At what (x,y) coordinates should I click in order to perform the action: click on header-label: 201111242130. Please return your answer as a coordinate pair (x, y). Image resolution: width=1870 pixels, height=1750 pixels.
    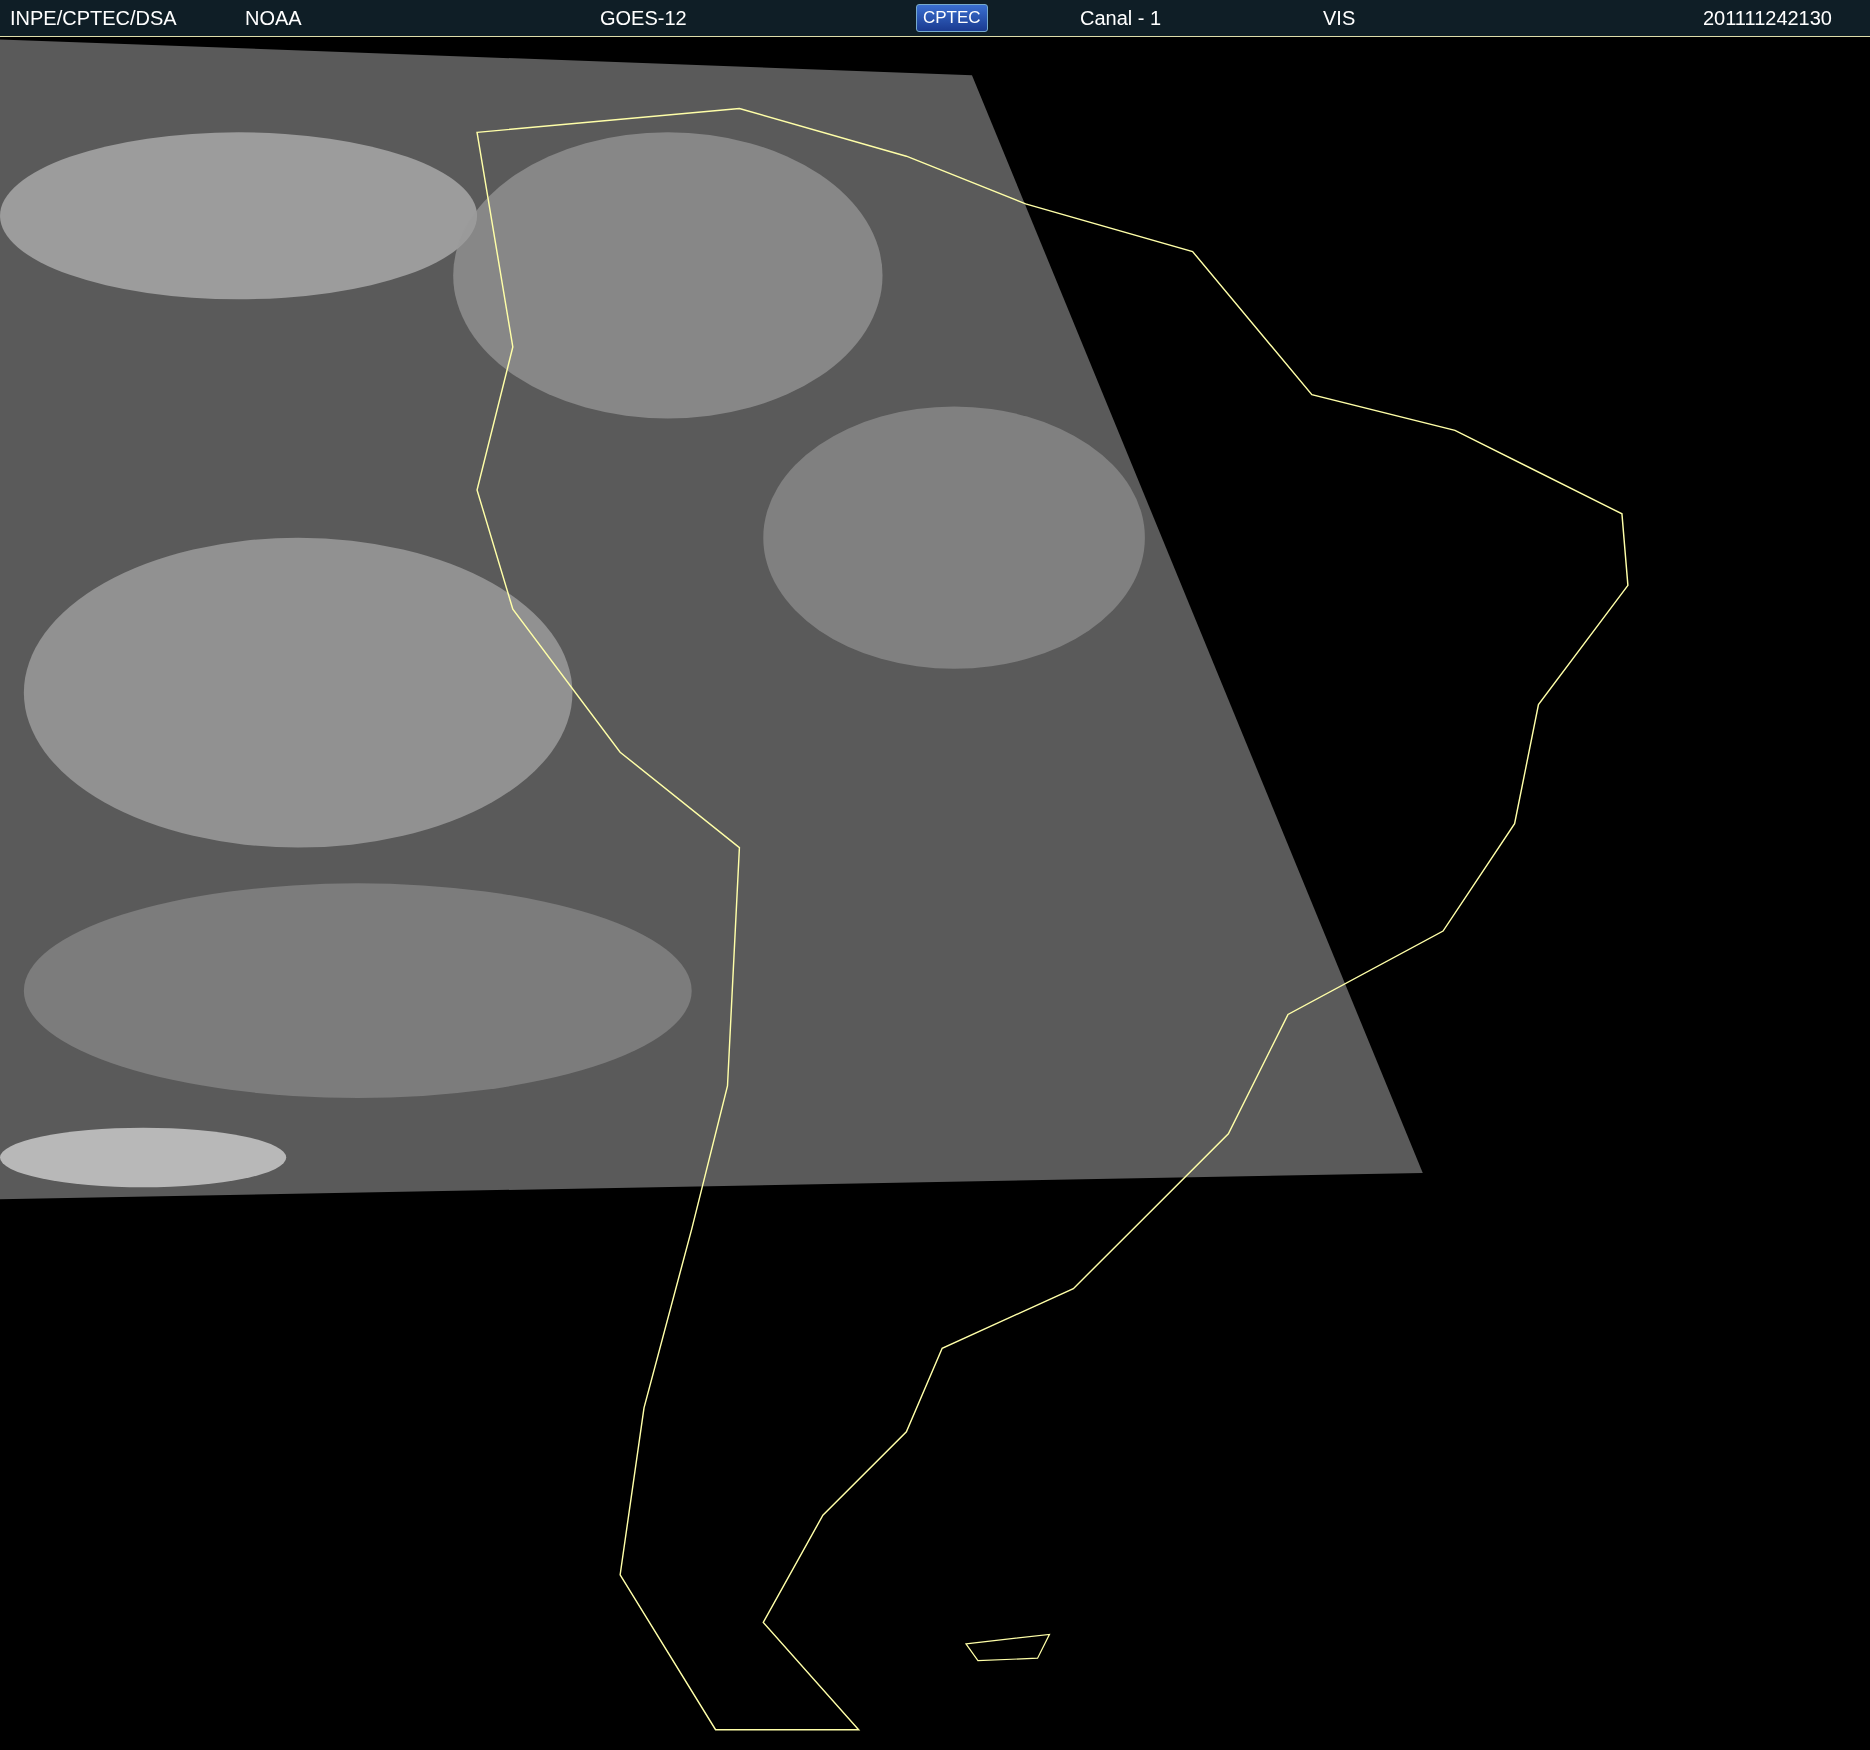
    Looking at the image, I should click on (1767, 18).